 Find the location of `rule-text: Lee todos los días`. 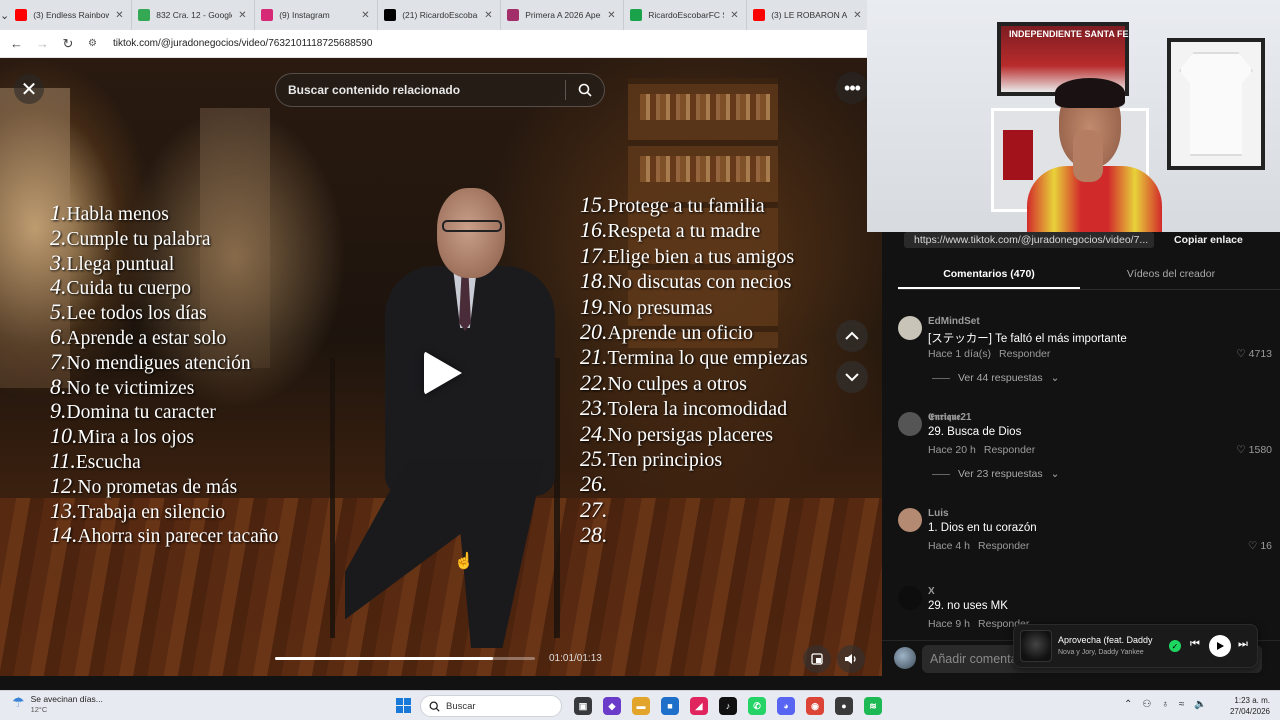

rule-text: Lee todos los días is located at coordinates (136, 314).